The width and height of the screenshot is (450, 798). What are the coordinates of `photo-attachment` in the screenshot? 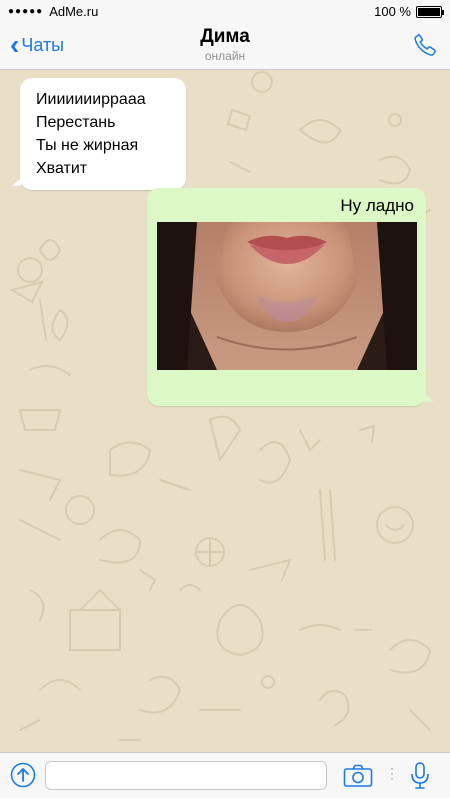 It's located at (287, 296).